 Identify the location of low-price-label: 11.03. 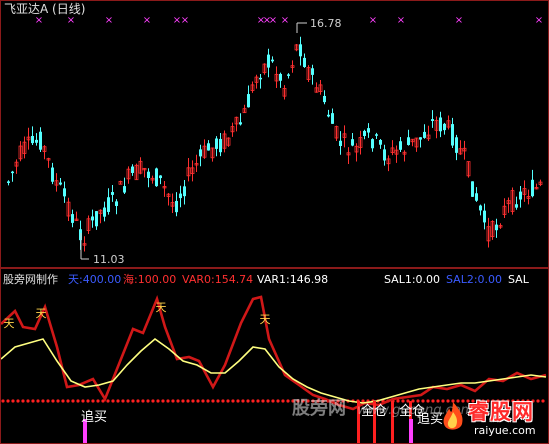
(109, 259).